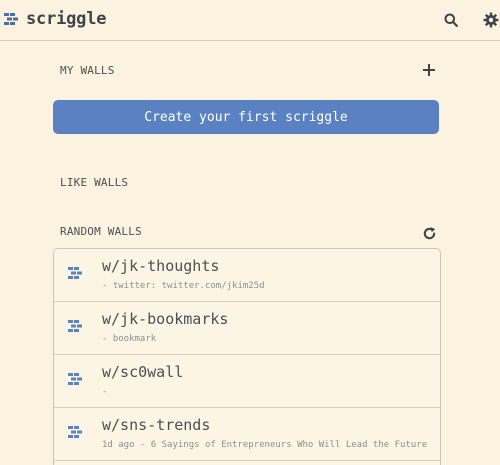 Image resolution: width=500 pixels, height=465 pixels. I want to click on refresh-button, so click(429, 233).